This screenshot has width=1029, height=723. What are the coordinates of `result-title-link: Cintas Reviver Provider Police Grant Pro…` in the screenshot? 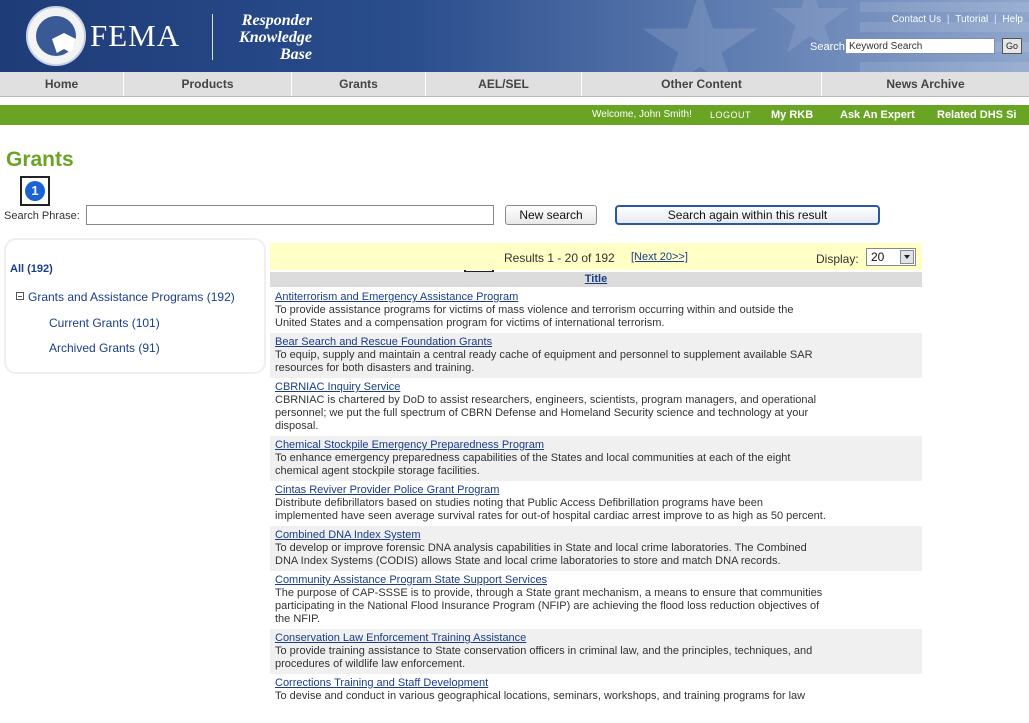 It's located at (596, 490).